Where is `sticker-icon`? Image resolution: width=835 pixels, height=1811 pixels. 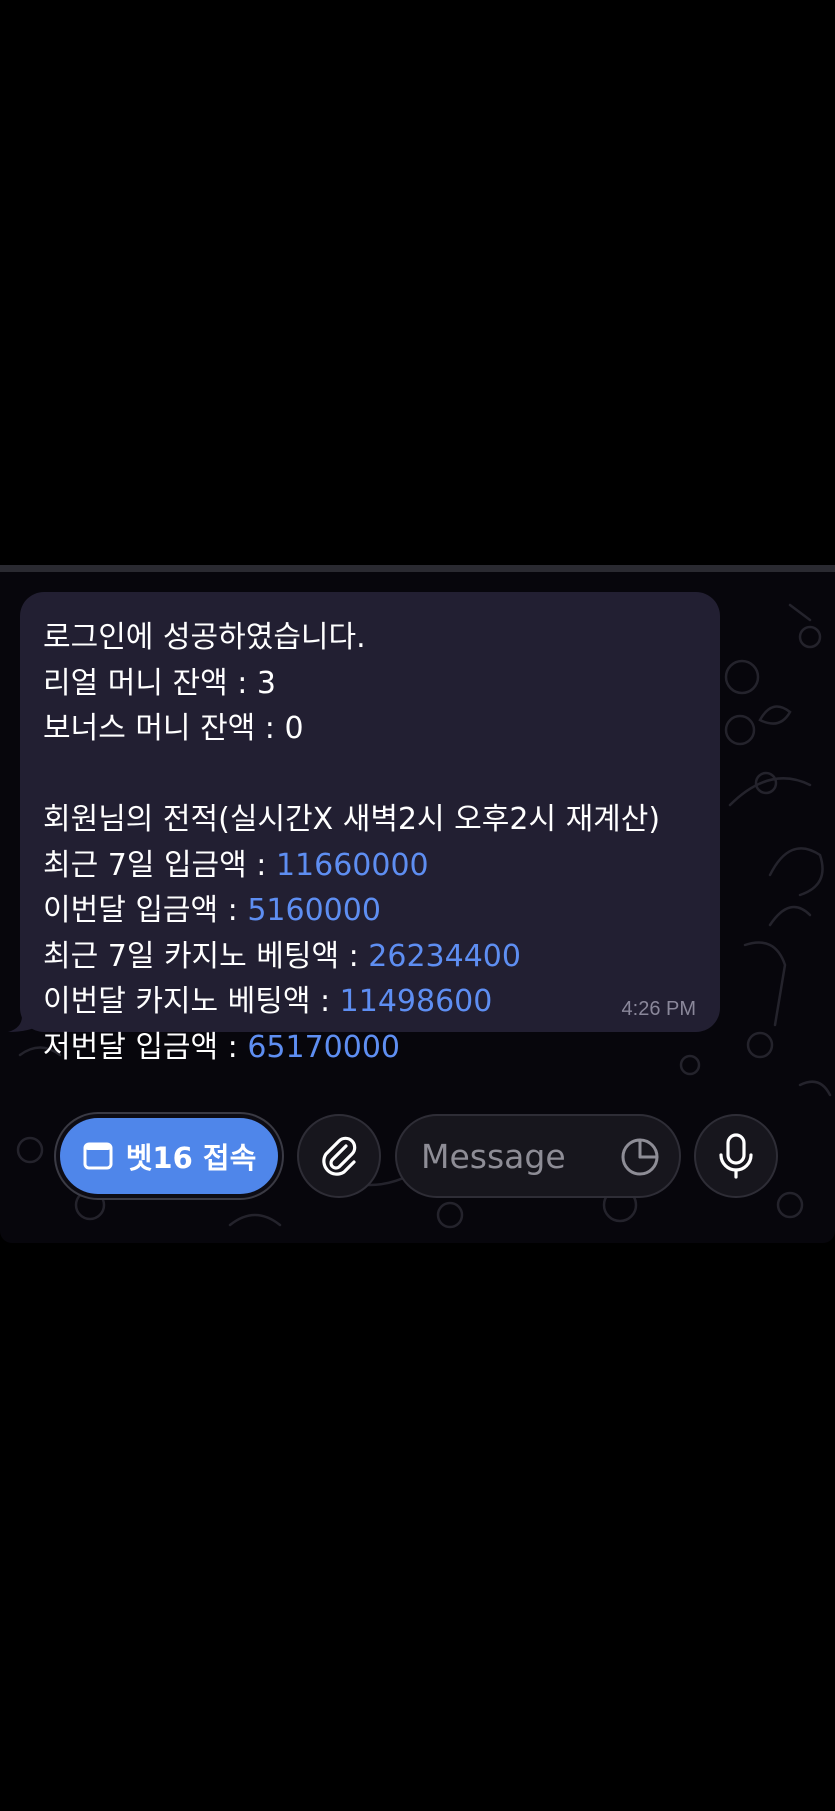 sticker-icon is located at coordinates (640, 1157).